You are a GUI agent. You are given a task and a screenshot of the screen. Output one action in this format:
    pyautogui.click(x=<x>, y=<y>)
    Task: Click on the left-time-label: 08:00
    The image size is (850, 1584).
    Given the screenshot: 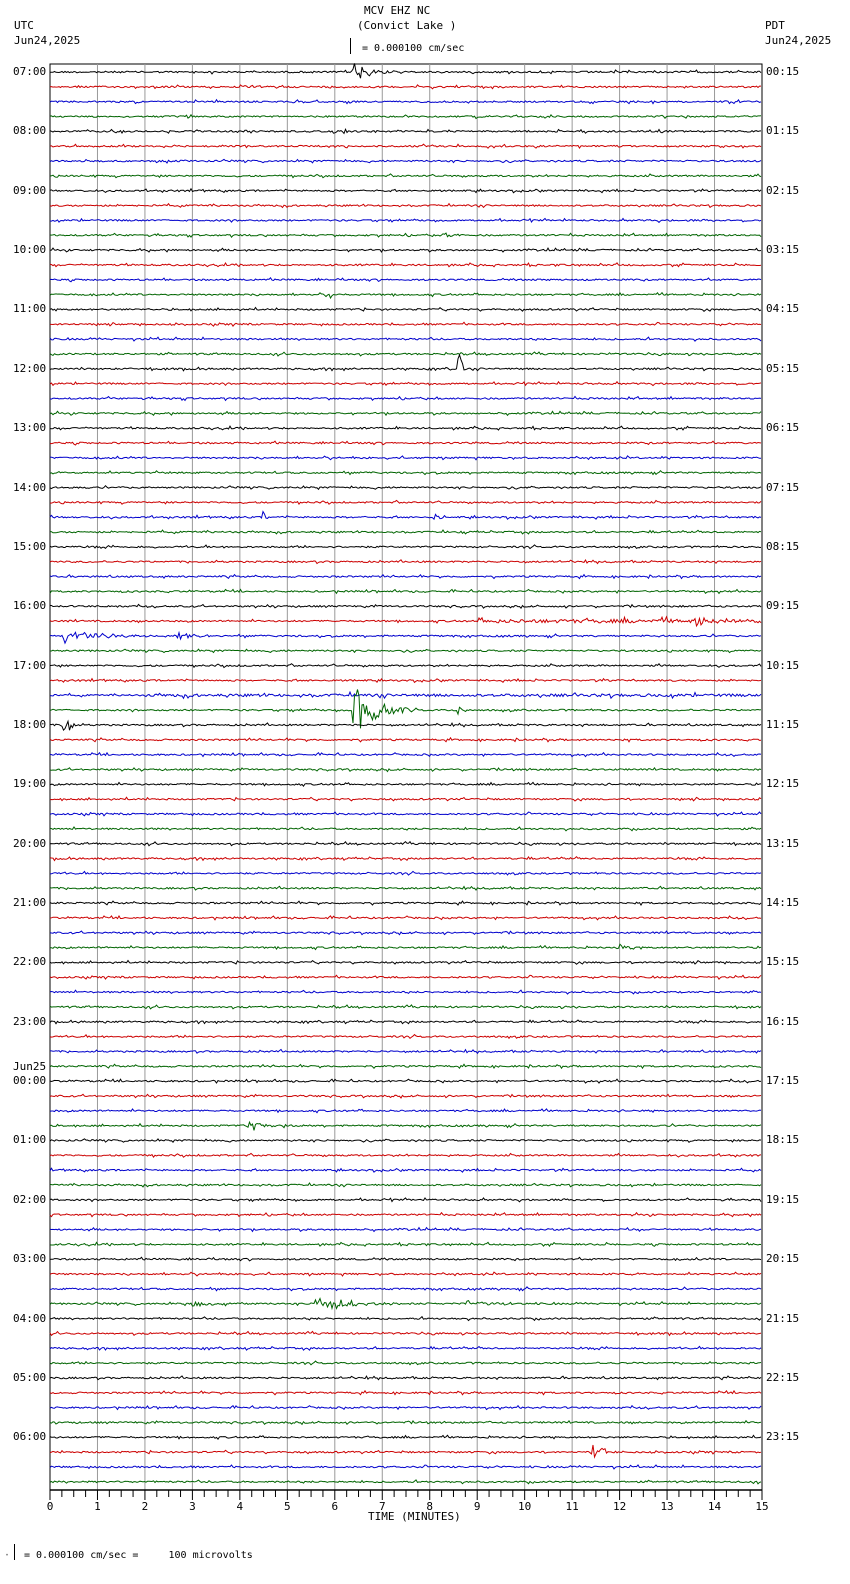 What is the action you would take?
    pyautogui.click(x=30, y=131)
    